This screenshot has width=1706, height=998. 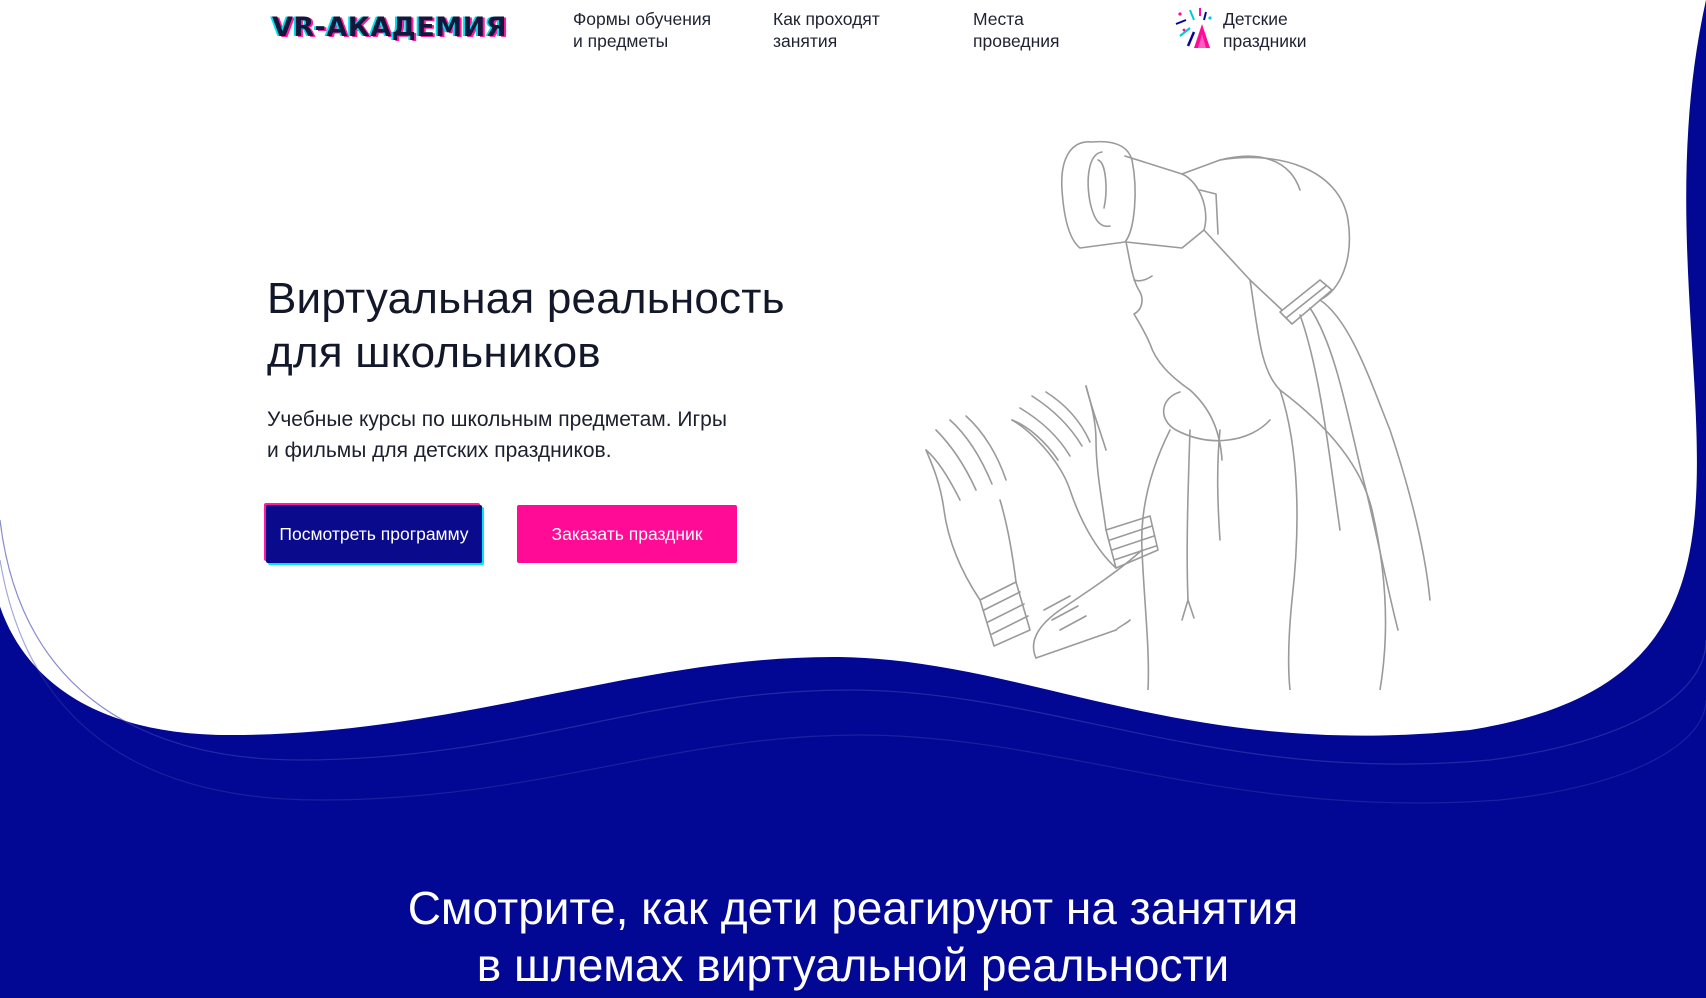 I want to click on nav-item-parties: Детские праздники, so click(x=1318, y=30).